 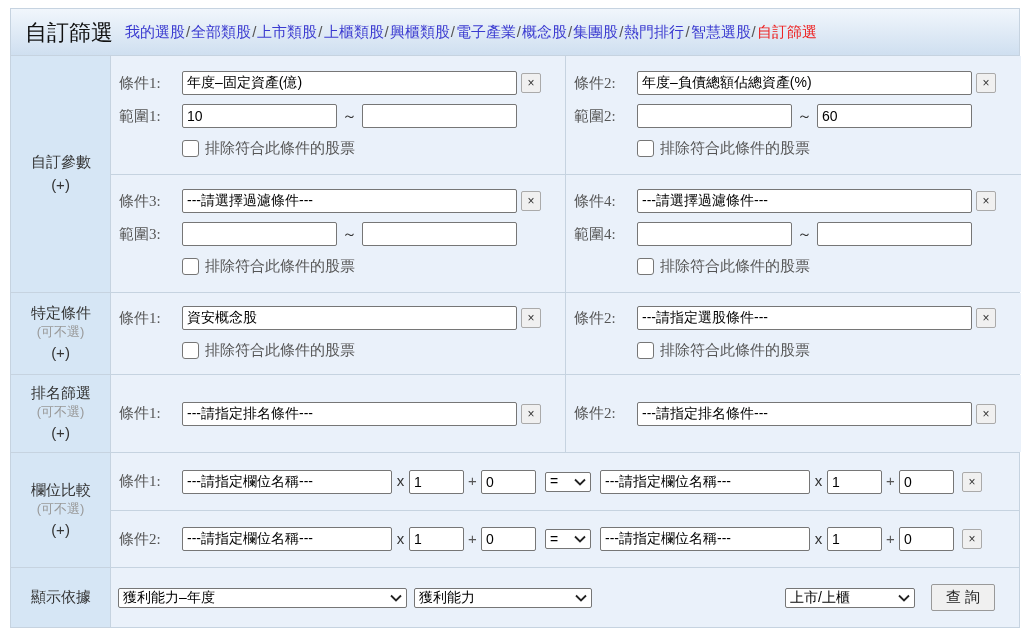 What do you see at coordinates (155, 32) in the screenshot?
I see `nav-link: 我的選股` at bounding box center [155, 32].